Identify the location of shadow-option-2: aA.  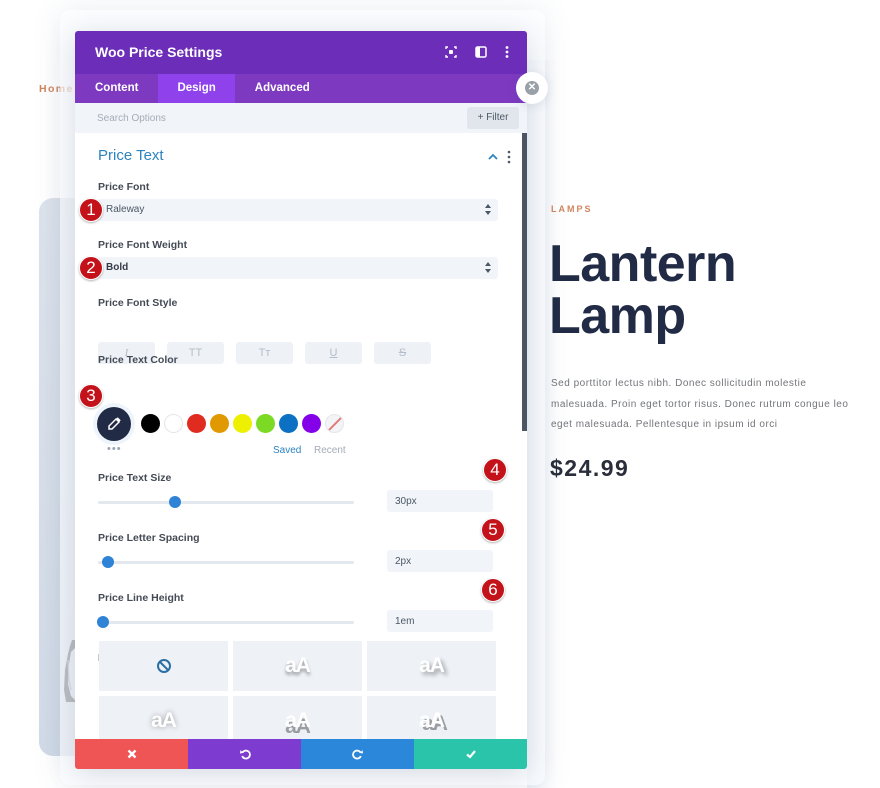
(431, 666).